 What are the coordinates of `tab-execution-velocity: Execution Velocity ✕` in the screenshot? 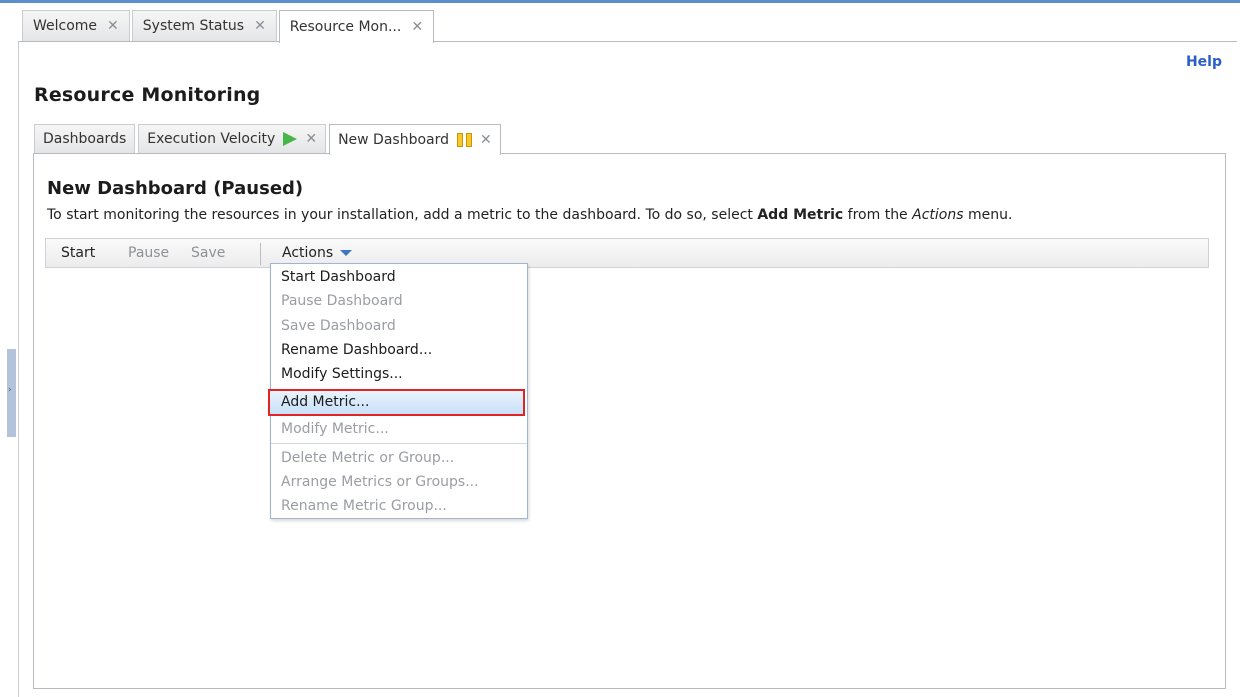 It's located at (232, 138).